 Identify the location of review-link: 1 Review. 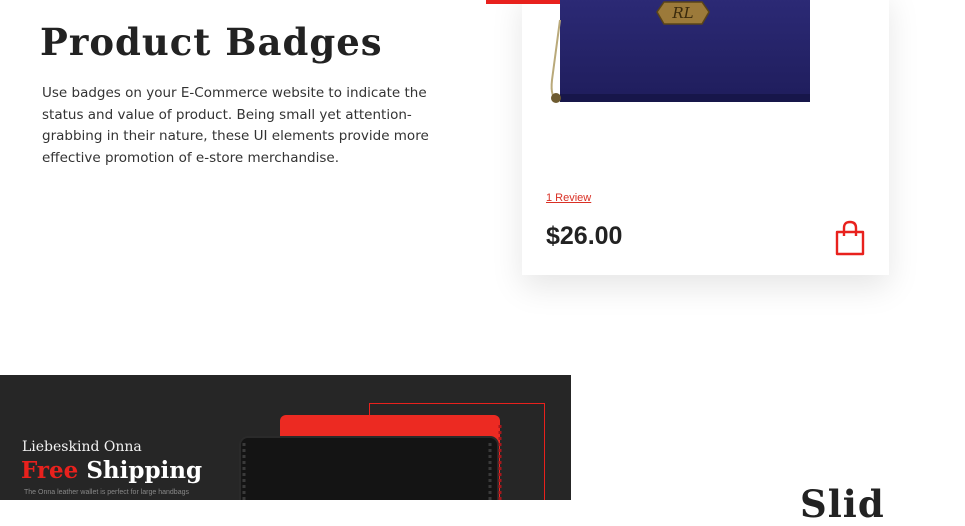
(568, 198).